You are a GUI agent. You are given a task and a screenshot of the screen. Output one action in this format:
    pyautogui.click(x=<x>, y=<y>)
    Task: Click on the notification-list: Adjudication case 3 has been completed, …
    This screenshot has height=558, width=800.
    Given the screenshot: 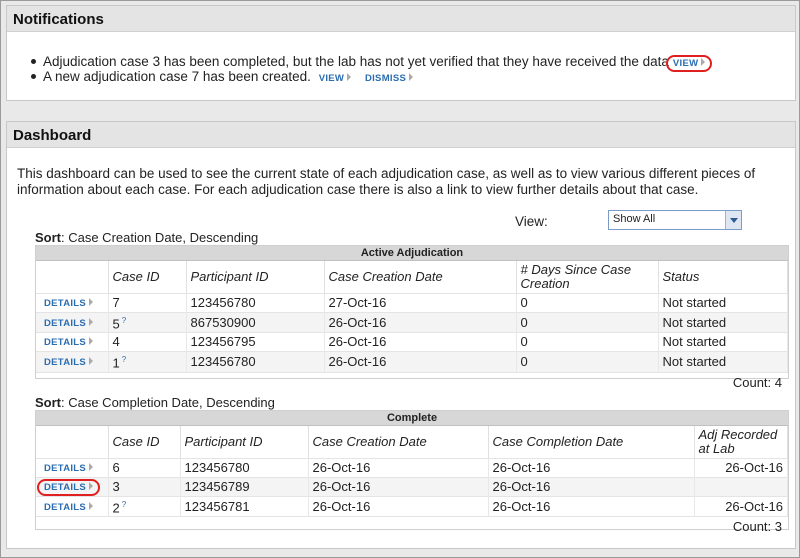 What is the action you would take?
    pyautogui.click(x=368, y=69)
    